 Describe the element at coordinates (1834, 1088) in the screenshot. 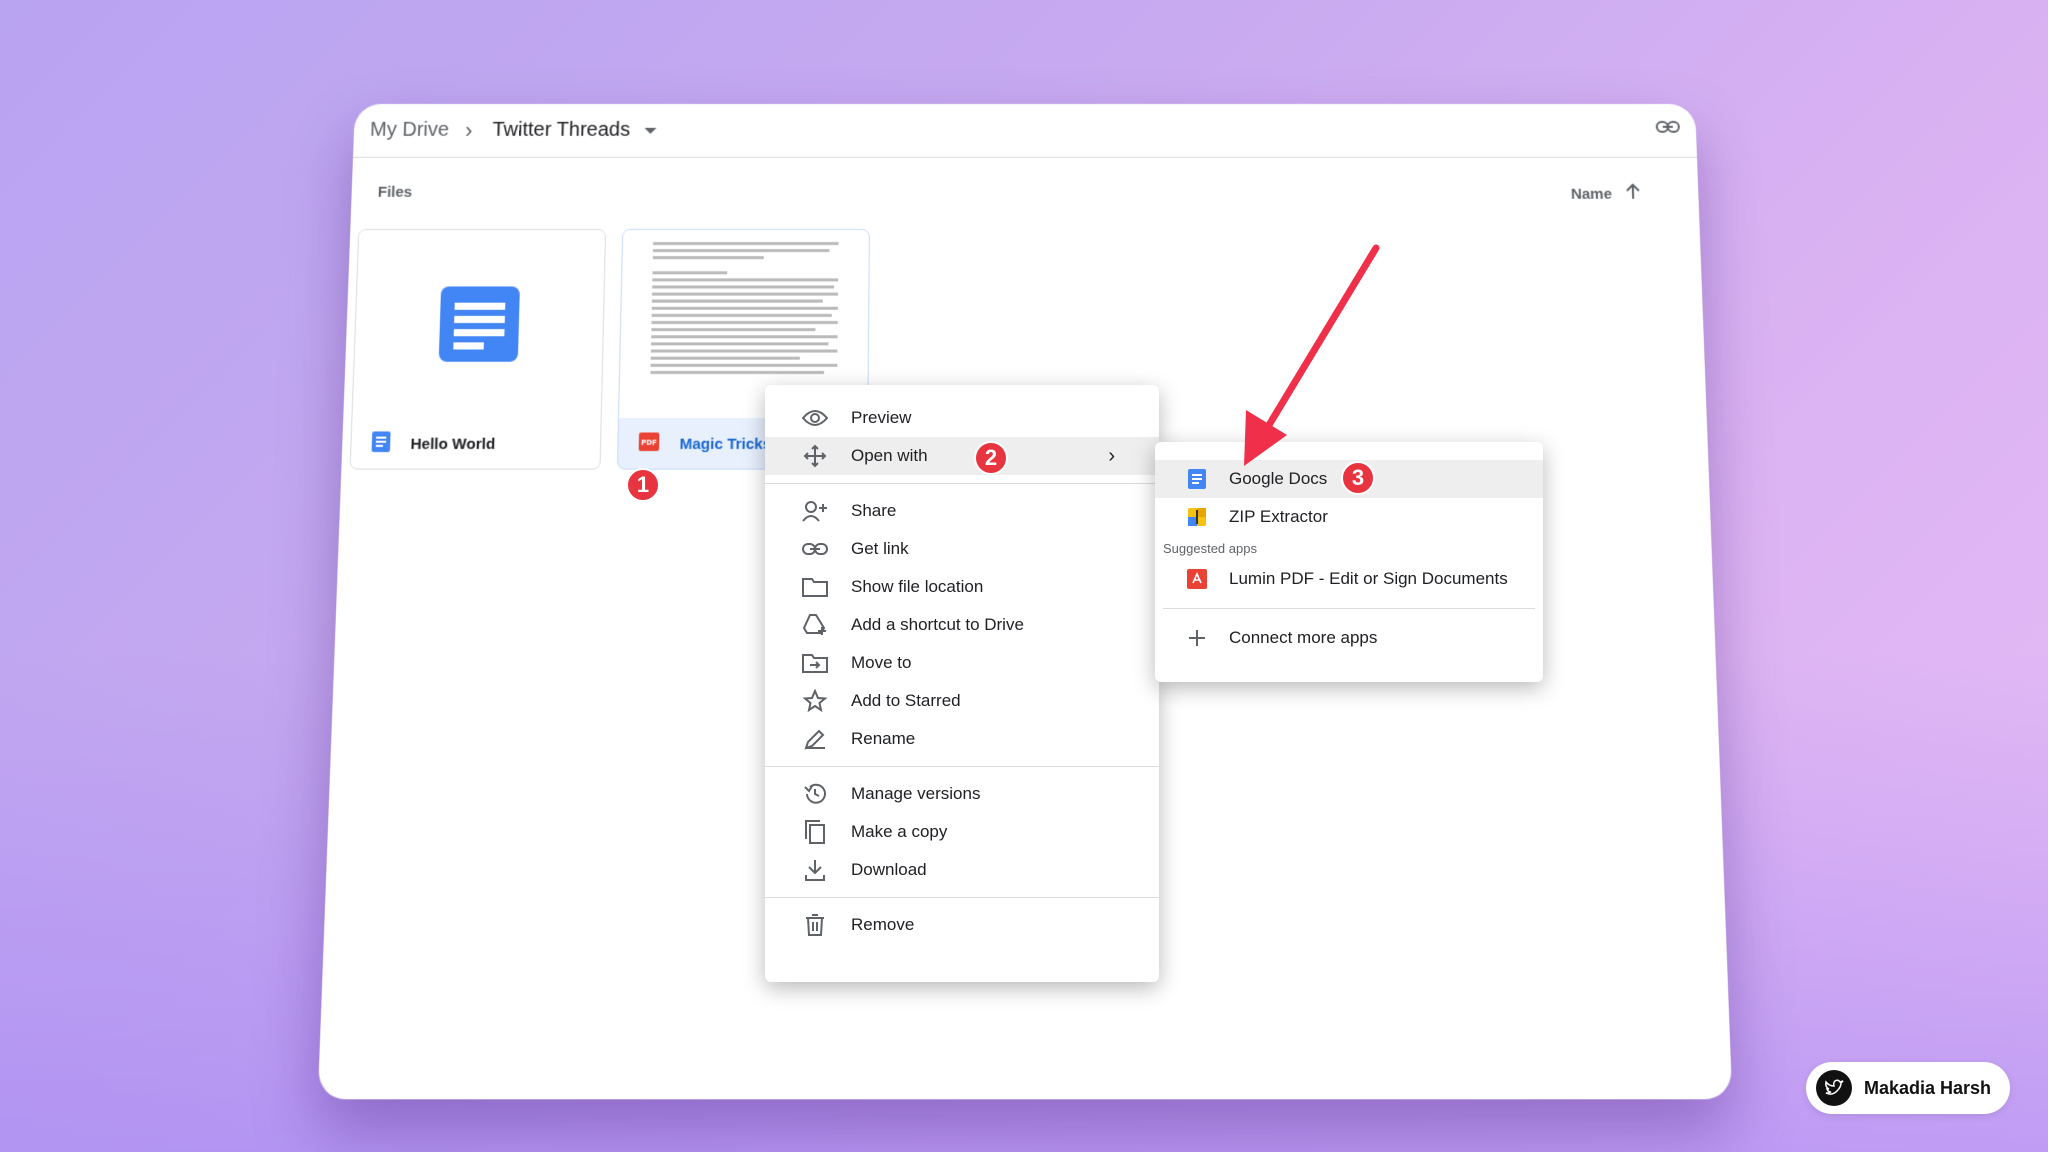

I see `bird-logo-icon` at that location.